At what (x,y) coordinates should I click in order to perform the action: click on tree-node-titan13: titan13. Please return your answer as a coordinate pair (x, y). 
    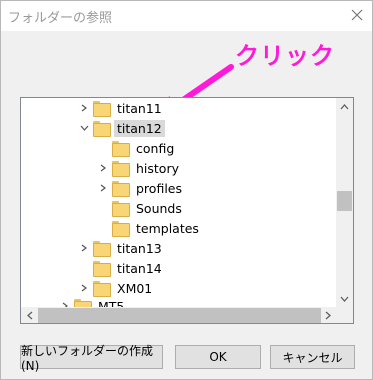
    Looking at the image, I should click on (121, 248).